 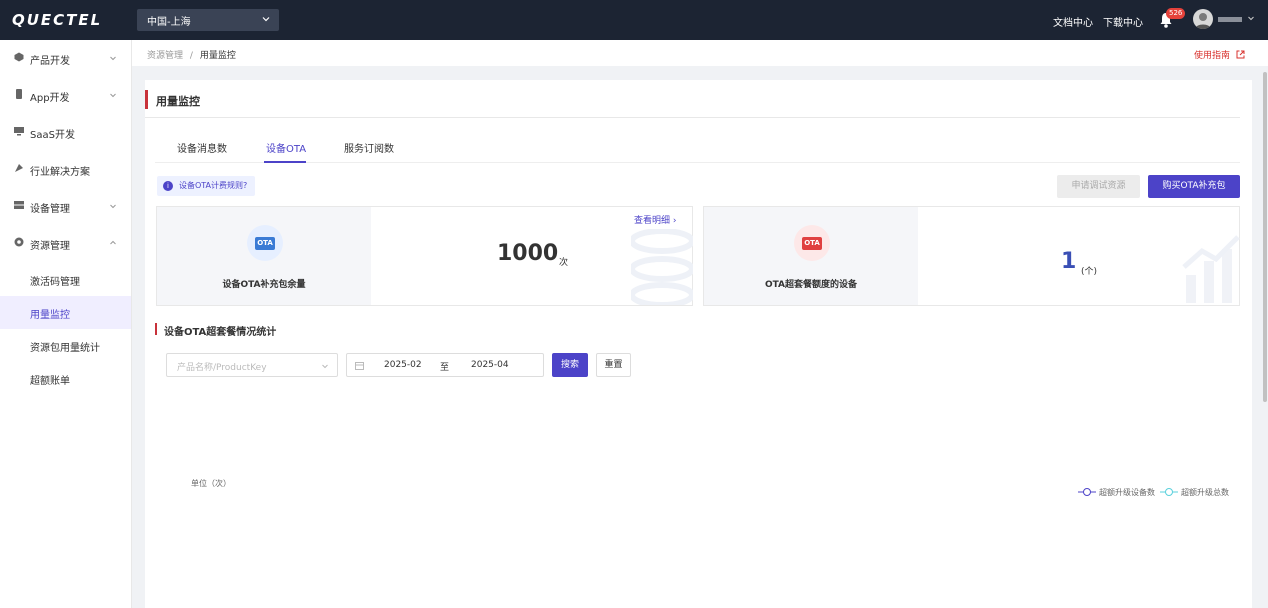 What do you see at coordinates (202, 147) in the screenshot?
I see `tab-device-messages: 设备消息数` at bounding box center [202, 147].